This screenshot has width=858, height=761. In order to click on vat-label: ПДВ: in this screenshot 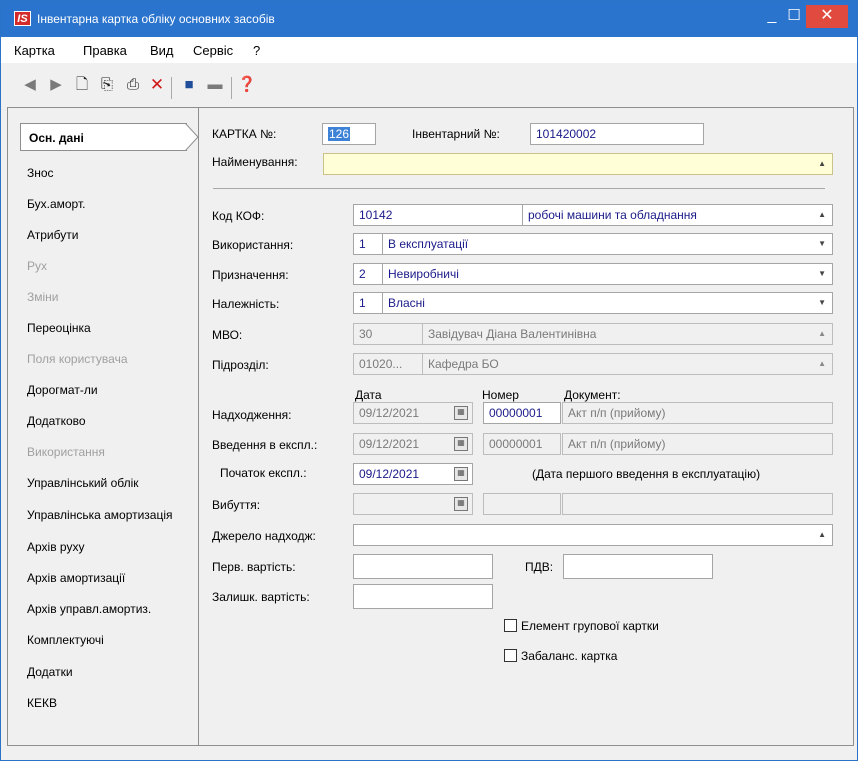, I will do `click(539, 567)`.